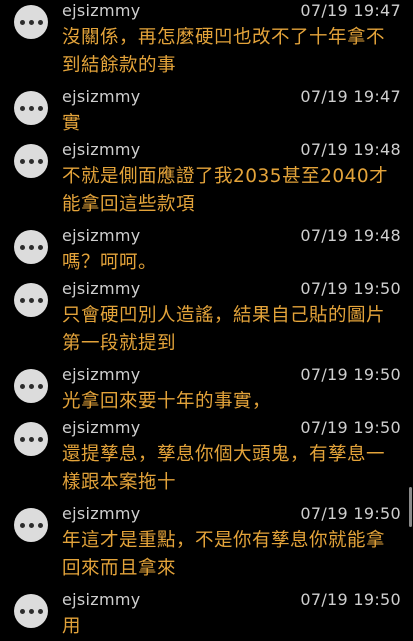 This screenshot has height=641, width=413. Describe the element at coordinates (110, 262) in the screenshot. I see `comment-text: 嗎？呵呵。` at that location.